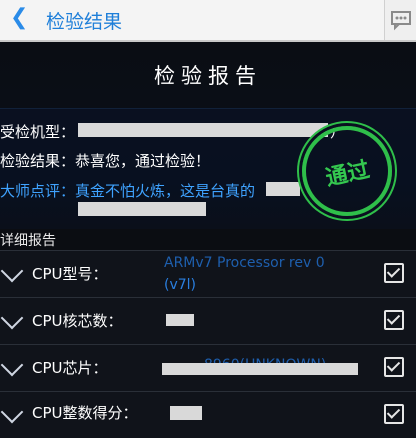 The height and width of the screenshot is (438, 416). I want to click on row-label: CPU芯片：, so click(70, 368).